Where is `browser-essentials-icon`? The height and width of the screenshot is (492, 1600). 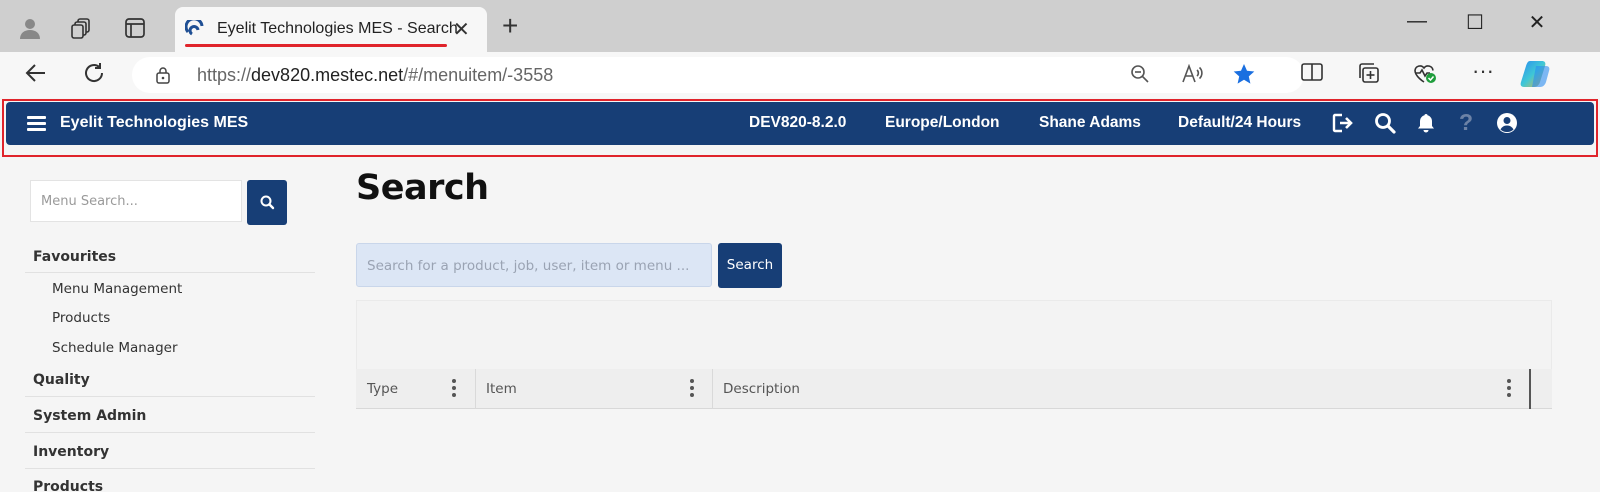
browser-essentials-icon is located at coordinates (1425, 76).